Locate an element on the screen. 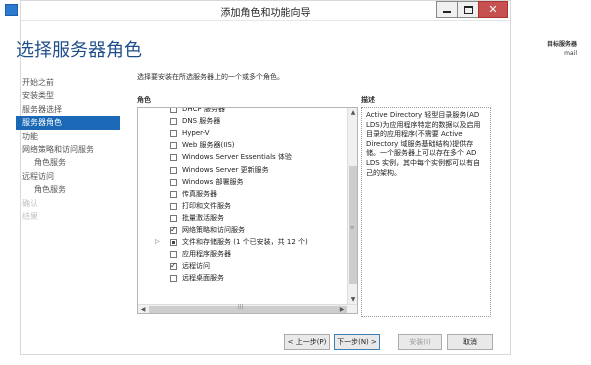 Image resolution: width=591 pixels, height=365 pixels. nav-item: 网络策略和访问服务 is located at coordinates (68, 149).